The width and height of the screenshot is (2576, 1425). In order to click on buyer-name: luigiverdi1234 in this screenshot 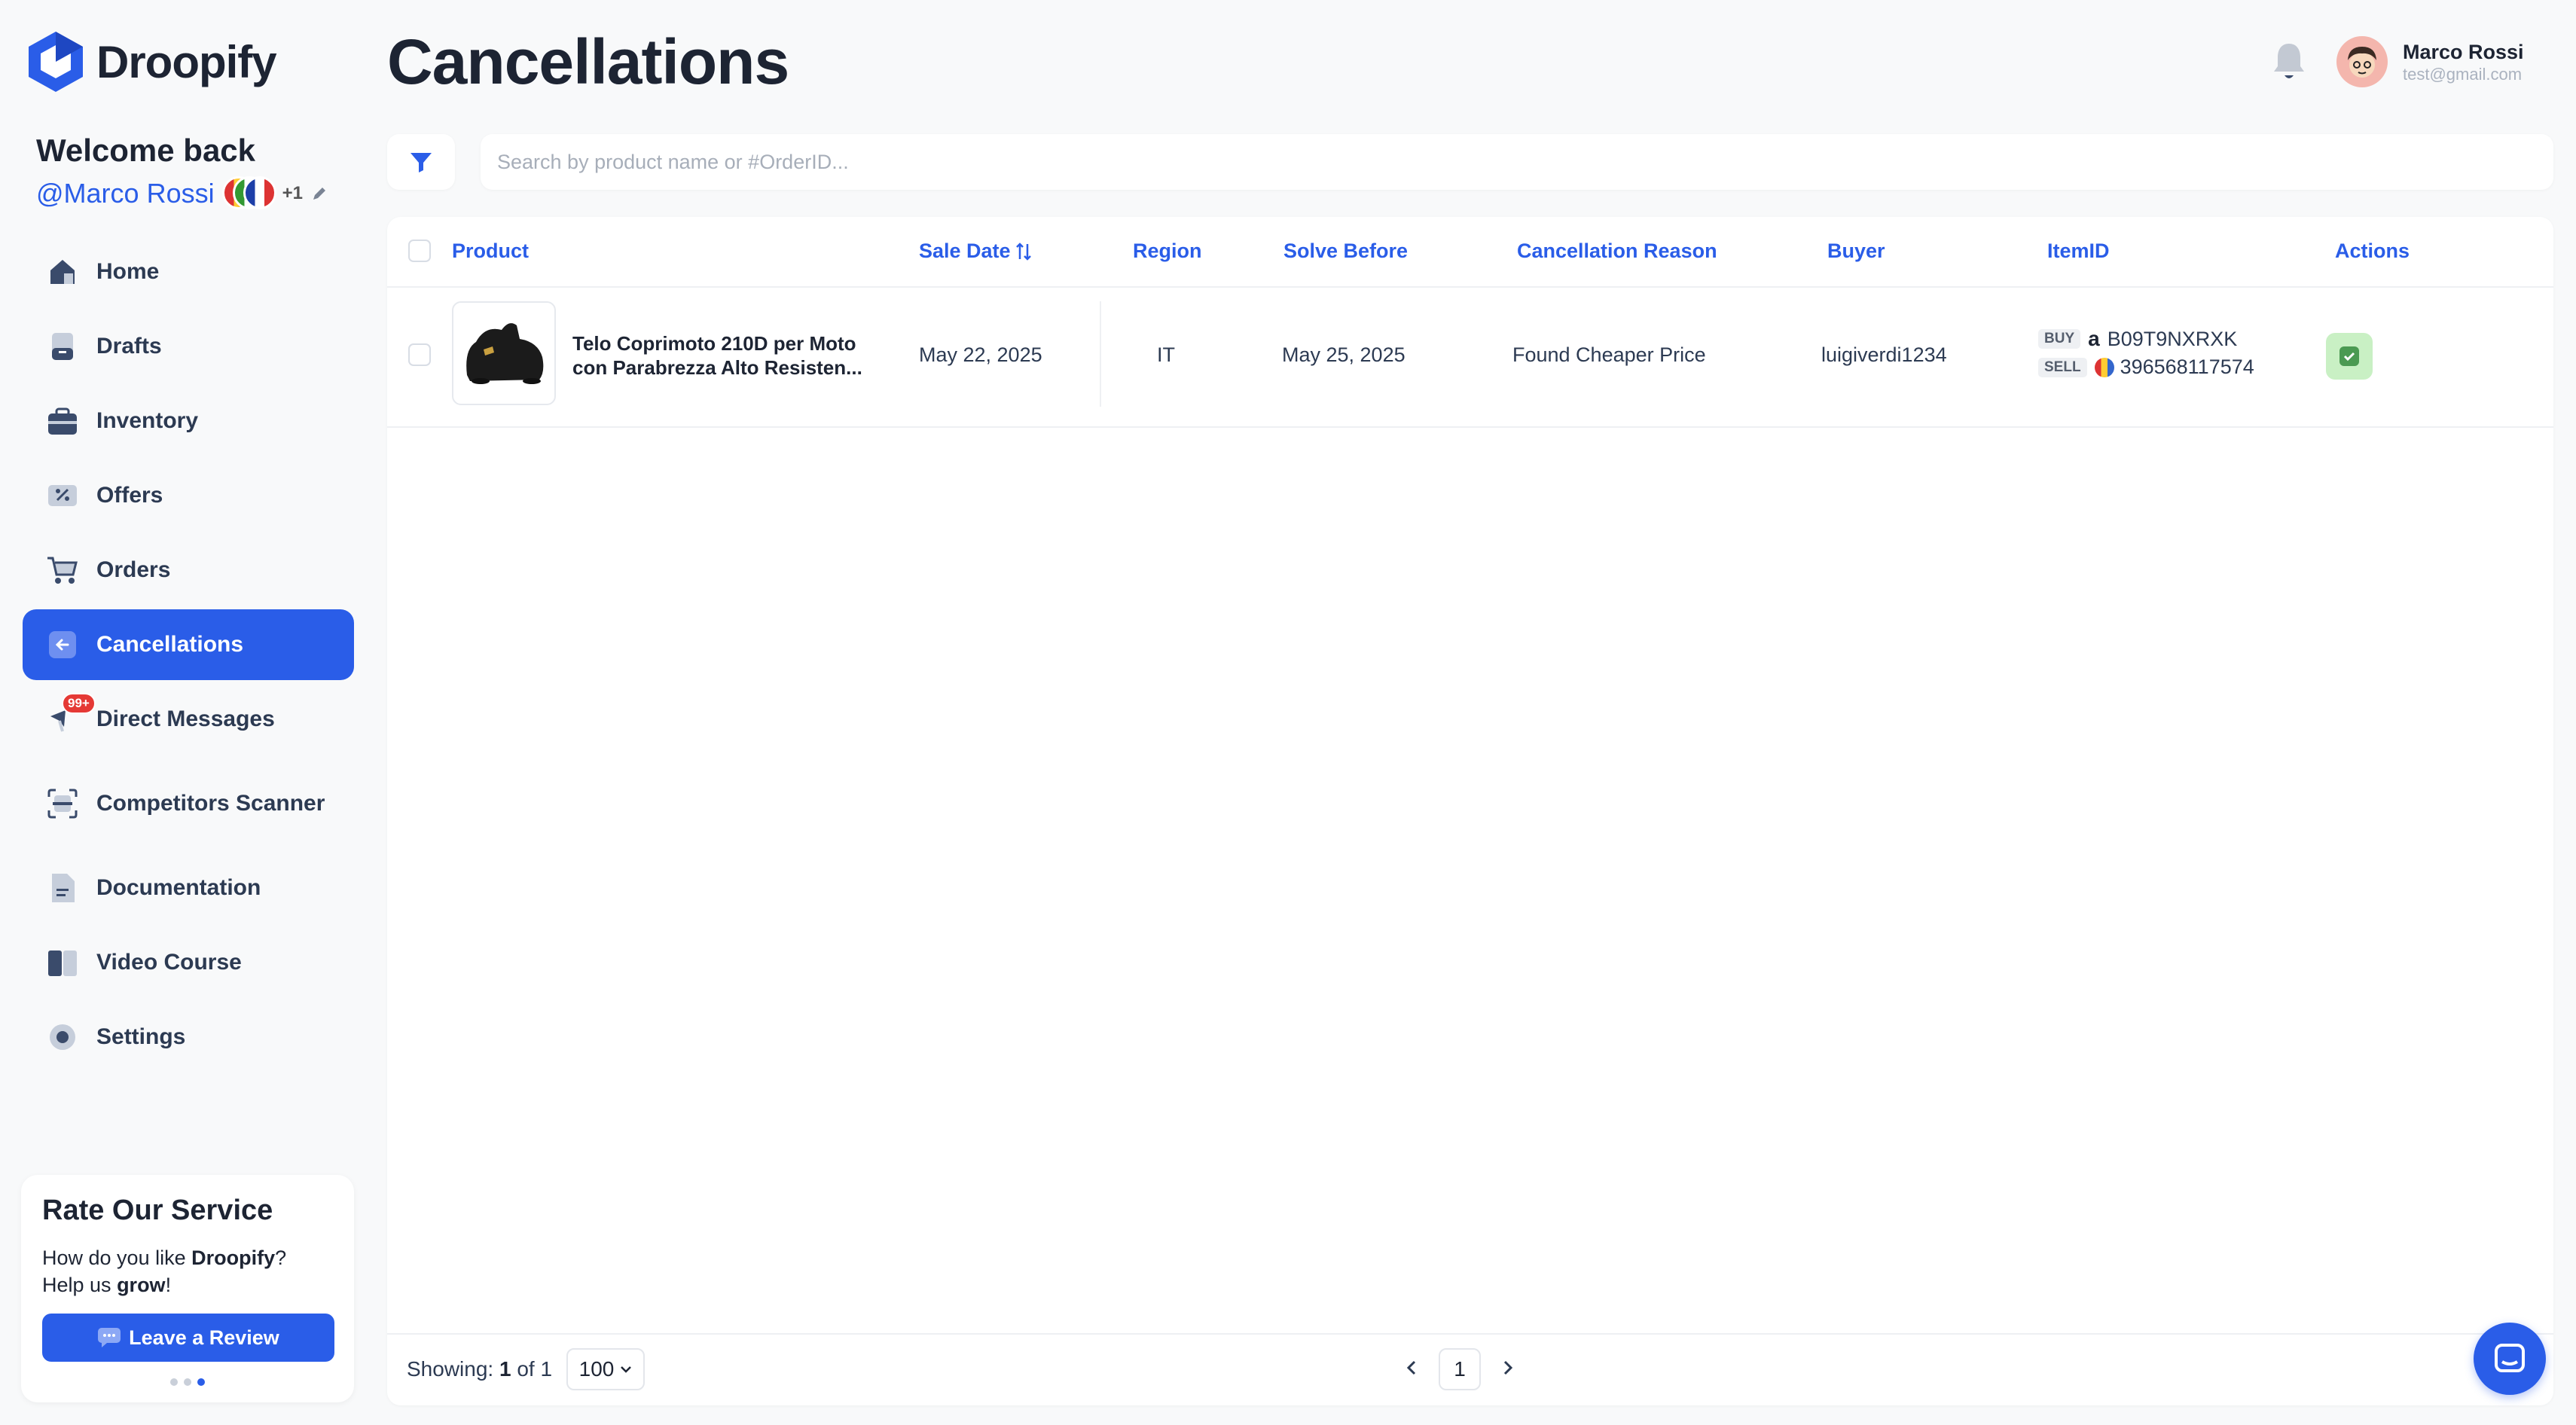, I will do `click(1884, 355)`.